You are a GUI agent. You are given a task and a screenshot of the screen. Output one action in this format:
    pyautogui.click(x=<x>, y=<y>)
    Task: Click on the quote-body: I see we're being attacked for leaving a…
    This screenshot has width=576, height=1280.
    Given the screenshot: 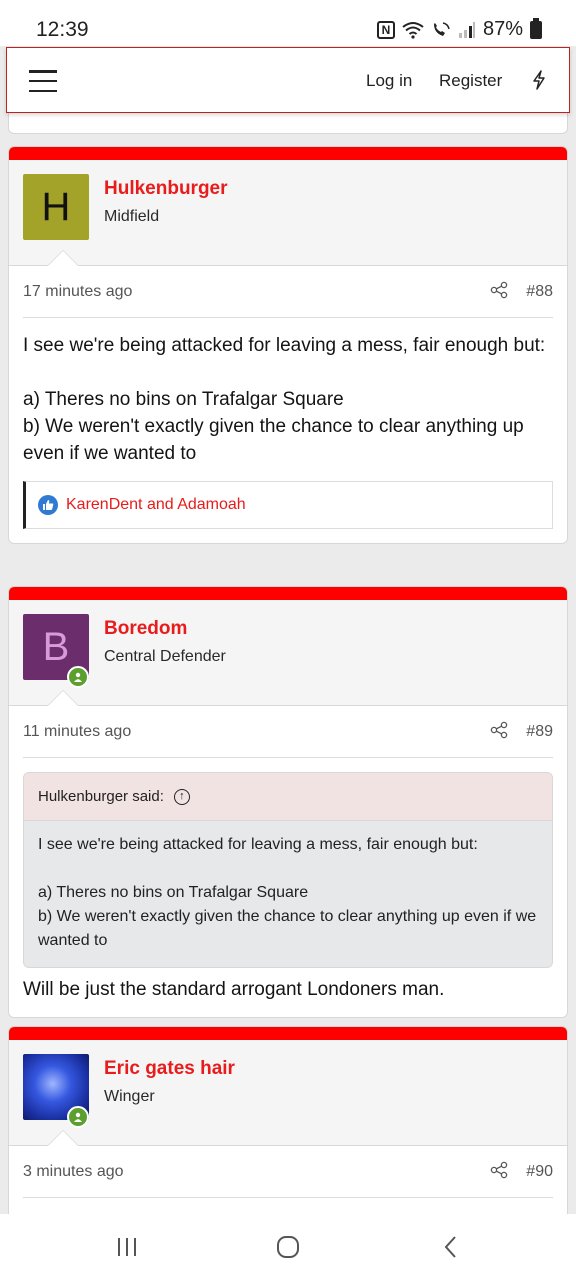 What is the action you would take?
    pyautogui.click(x=288, y=894)
    